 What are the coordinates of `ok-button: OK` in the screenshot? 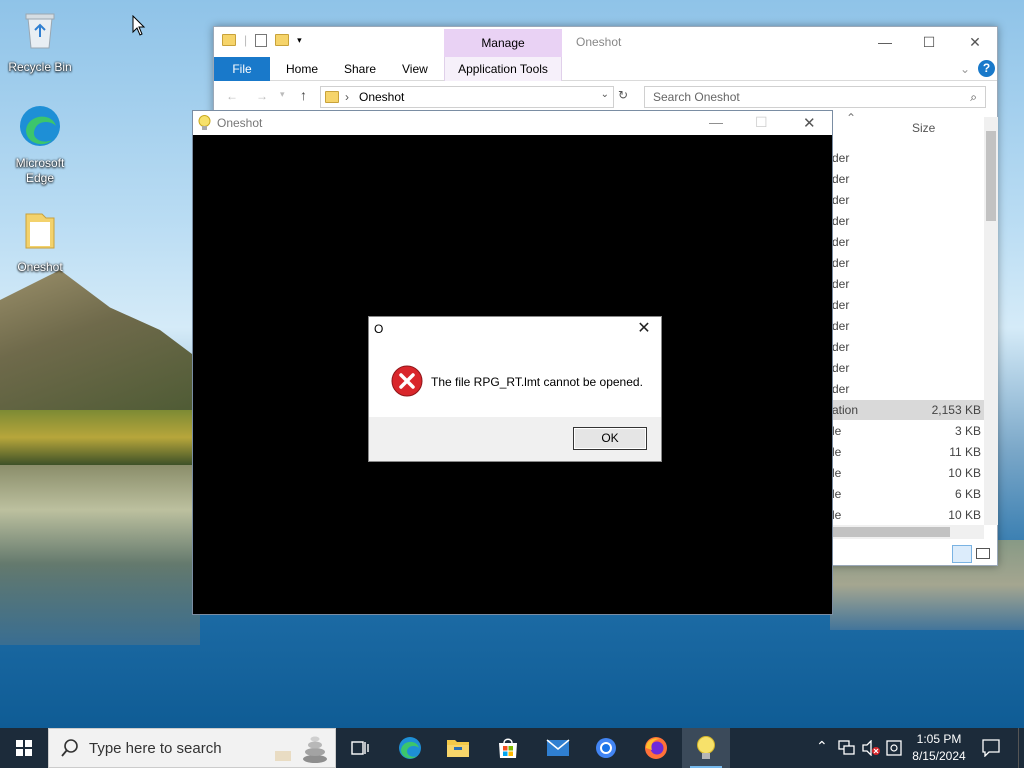 It's located at (610, 438).